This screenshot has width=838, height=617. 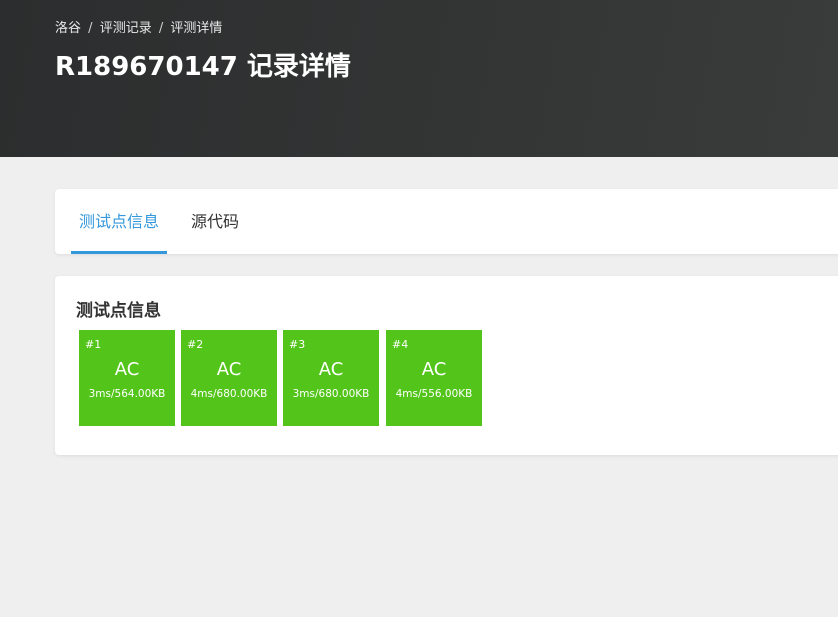 I want to click on tabs-card: 测试点信息 源代码, so click(x=446, y=221).